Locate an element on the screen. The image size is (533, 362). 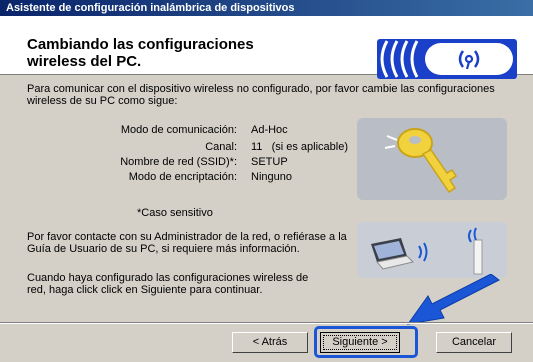
wireless-logo-icon is located at coordinates (447, 59).